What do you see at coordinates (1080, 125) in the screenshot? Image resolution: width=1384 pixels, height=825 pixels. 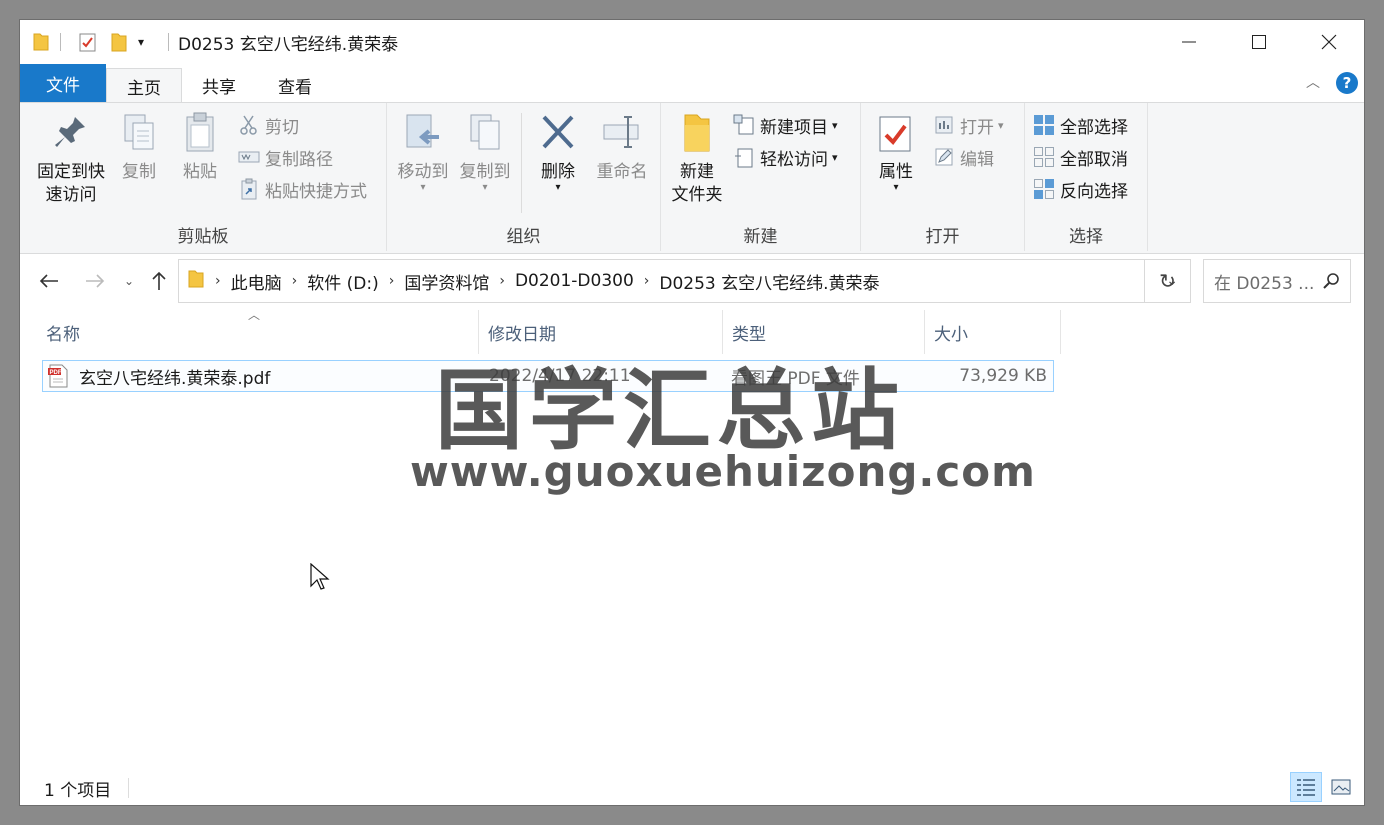 I see `select-all-button: 全部选择` at bounding box center [1080, 125].